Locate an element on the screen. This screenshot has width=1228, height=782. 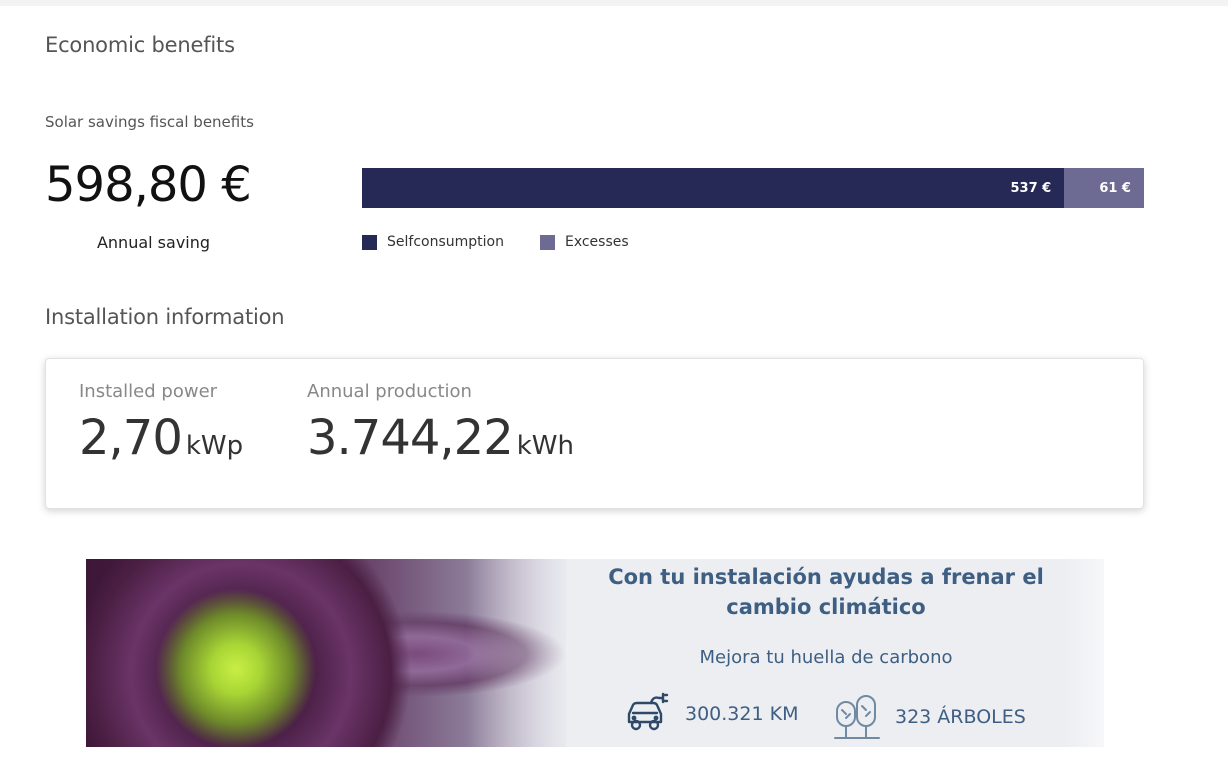
annual-production-value-row: 3.744,22 kWh is located at coordinates (440, 438).